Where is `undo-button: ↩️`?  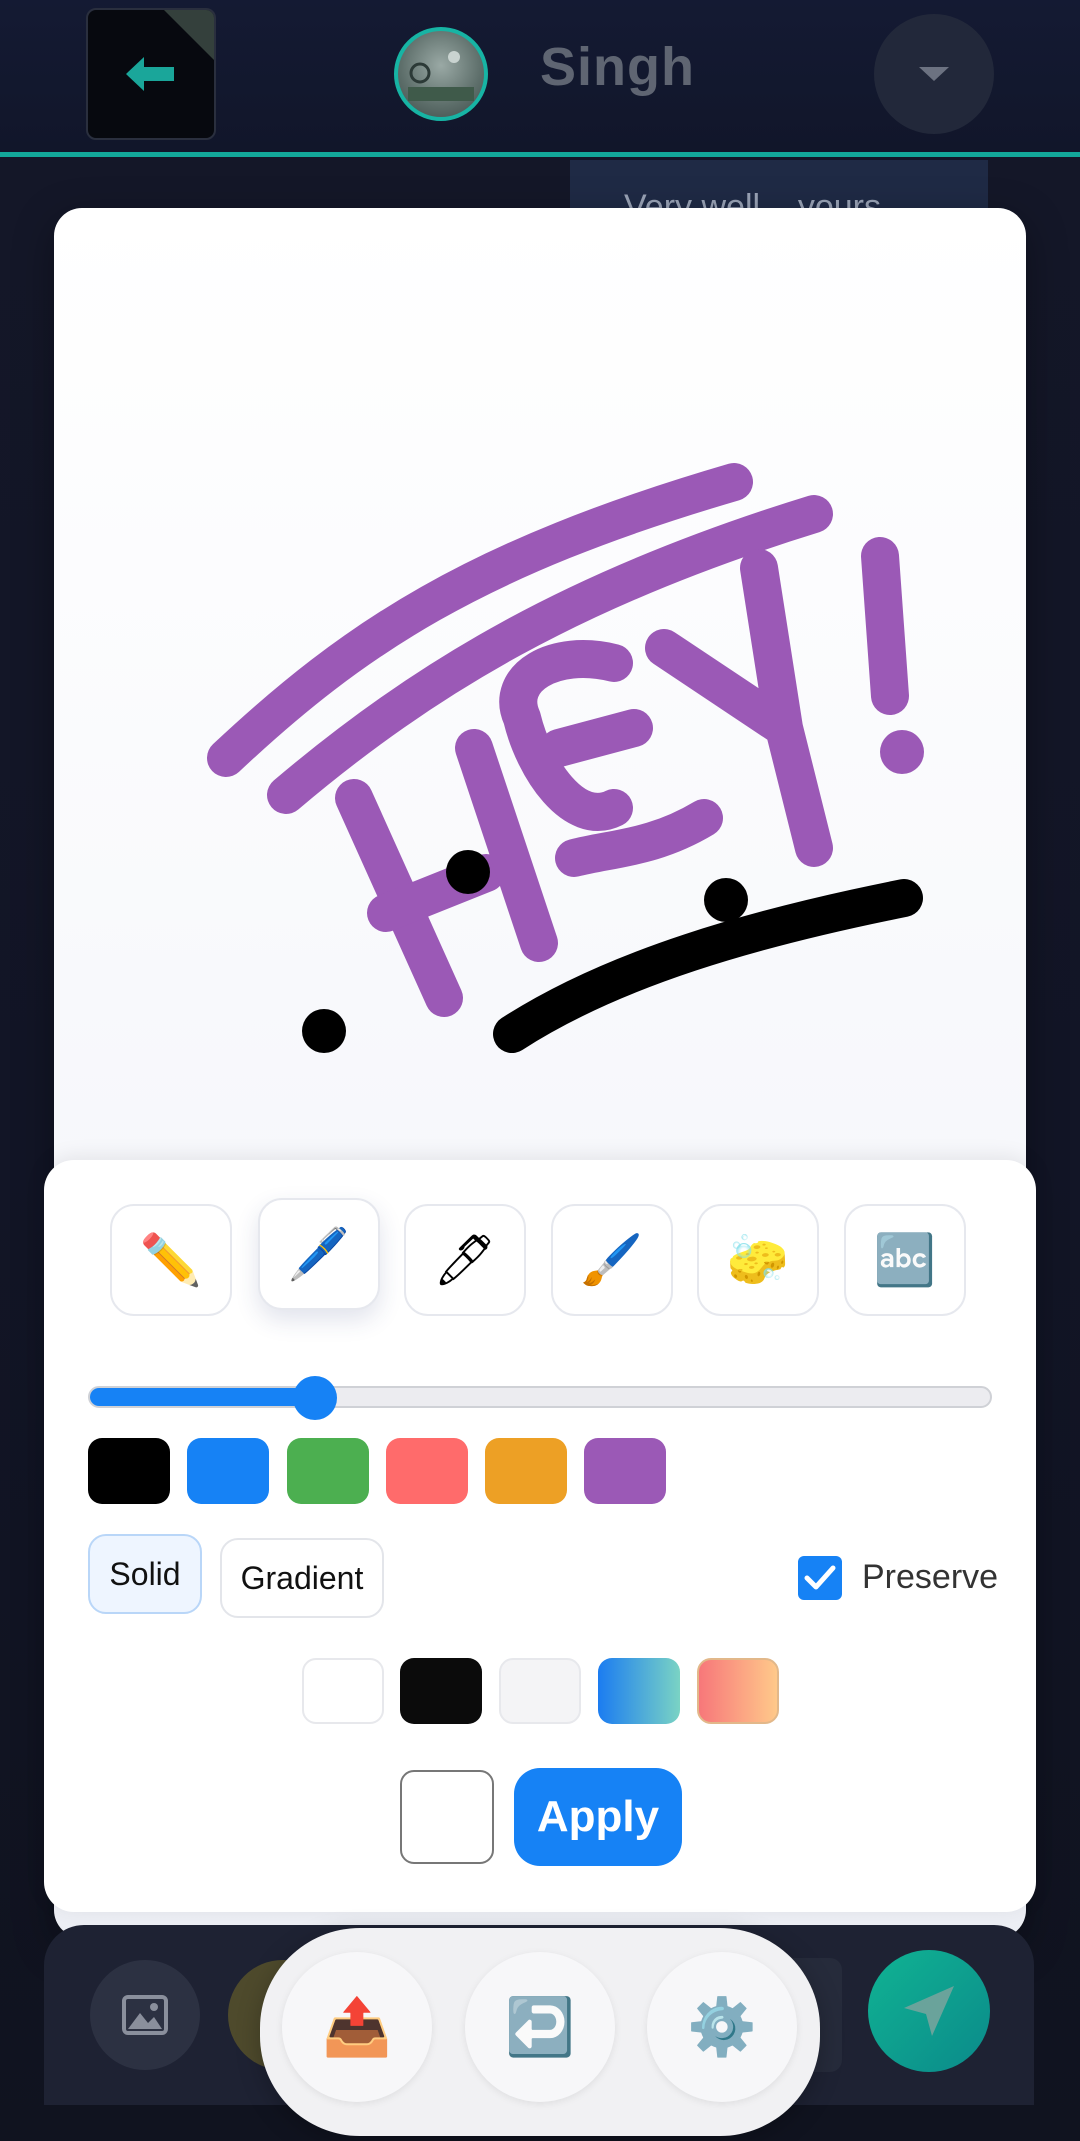 undo-button: ↩️ is located at coordinates (540, 2027).